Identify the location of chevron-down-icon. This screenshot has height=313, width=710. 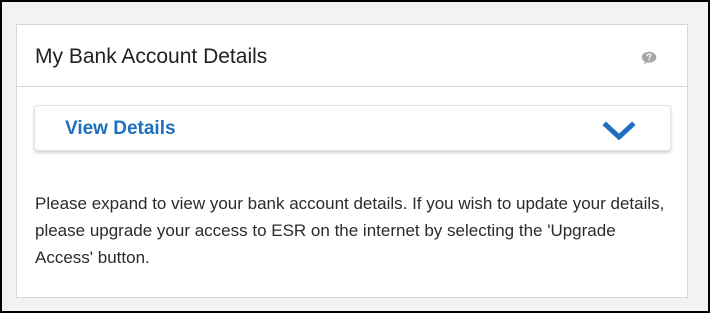
(619, 131).